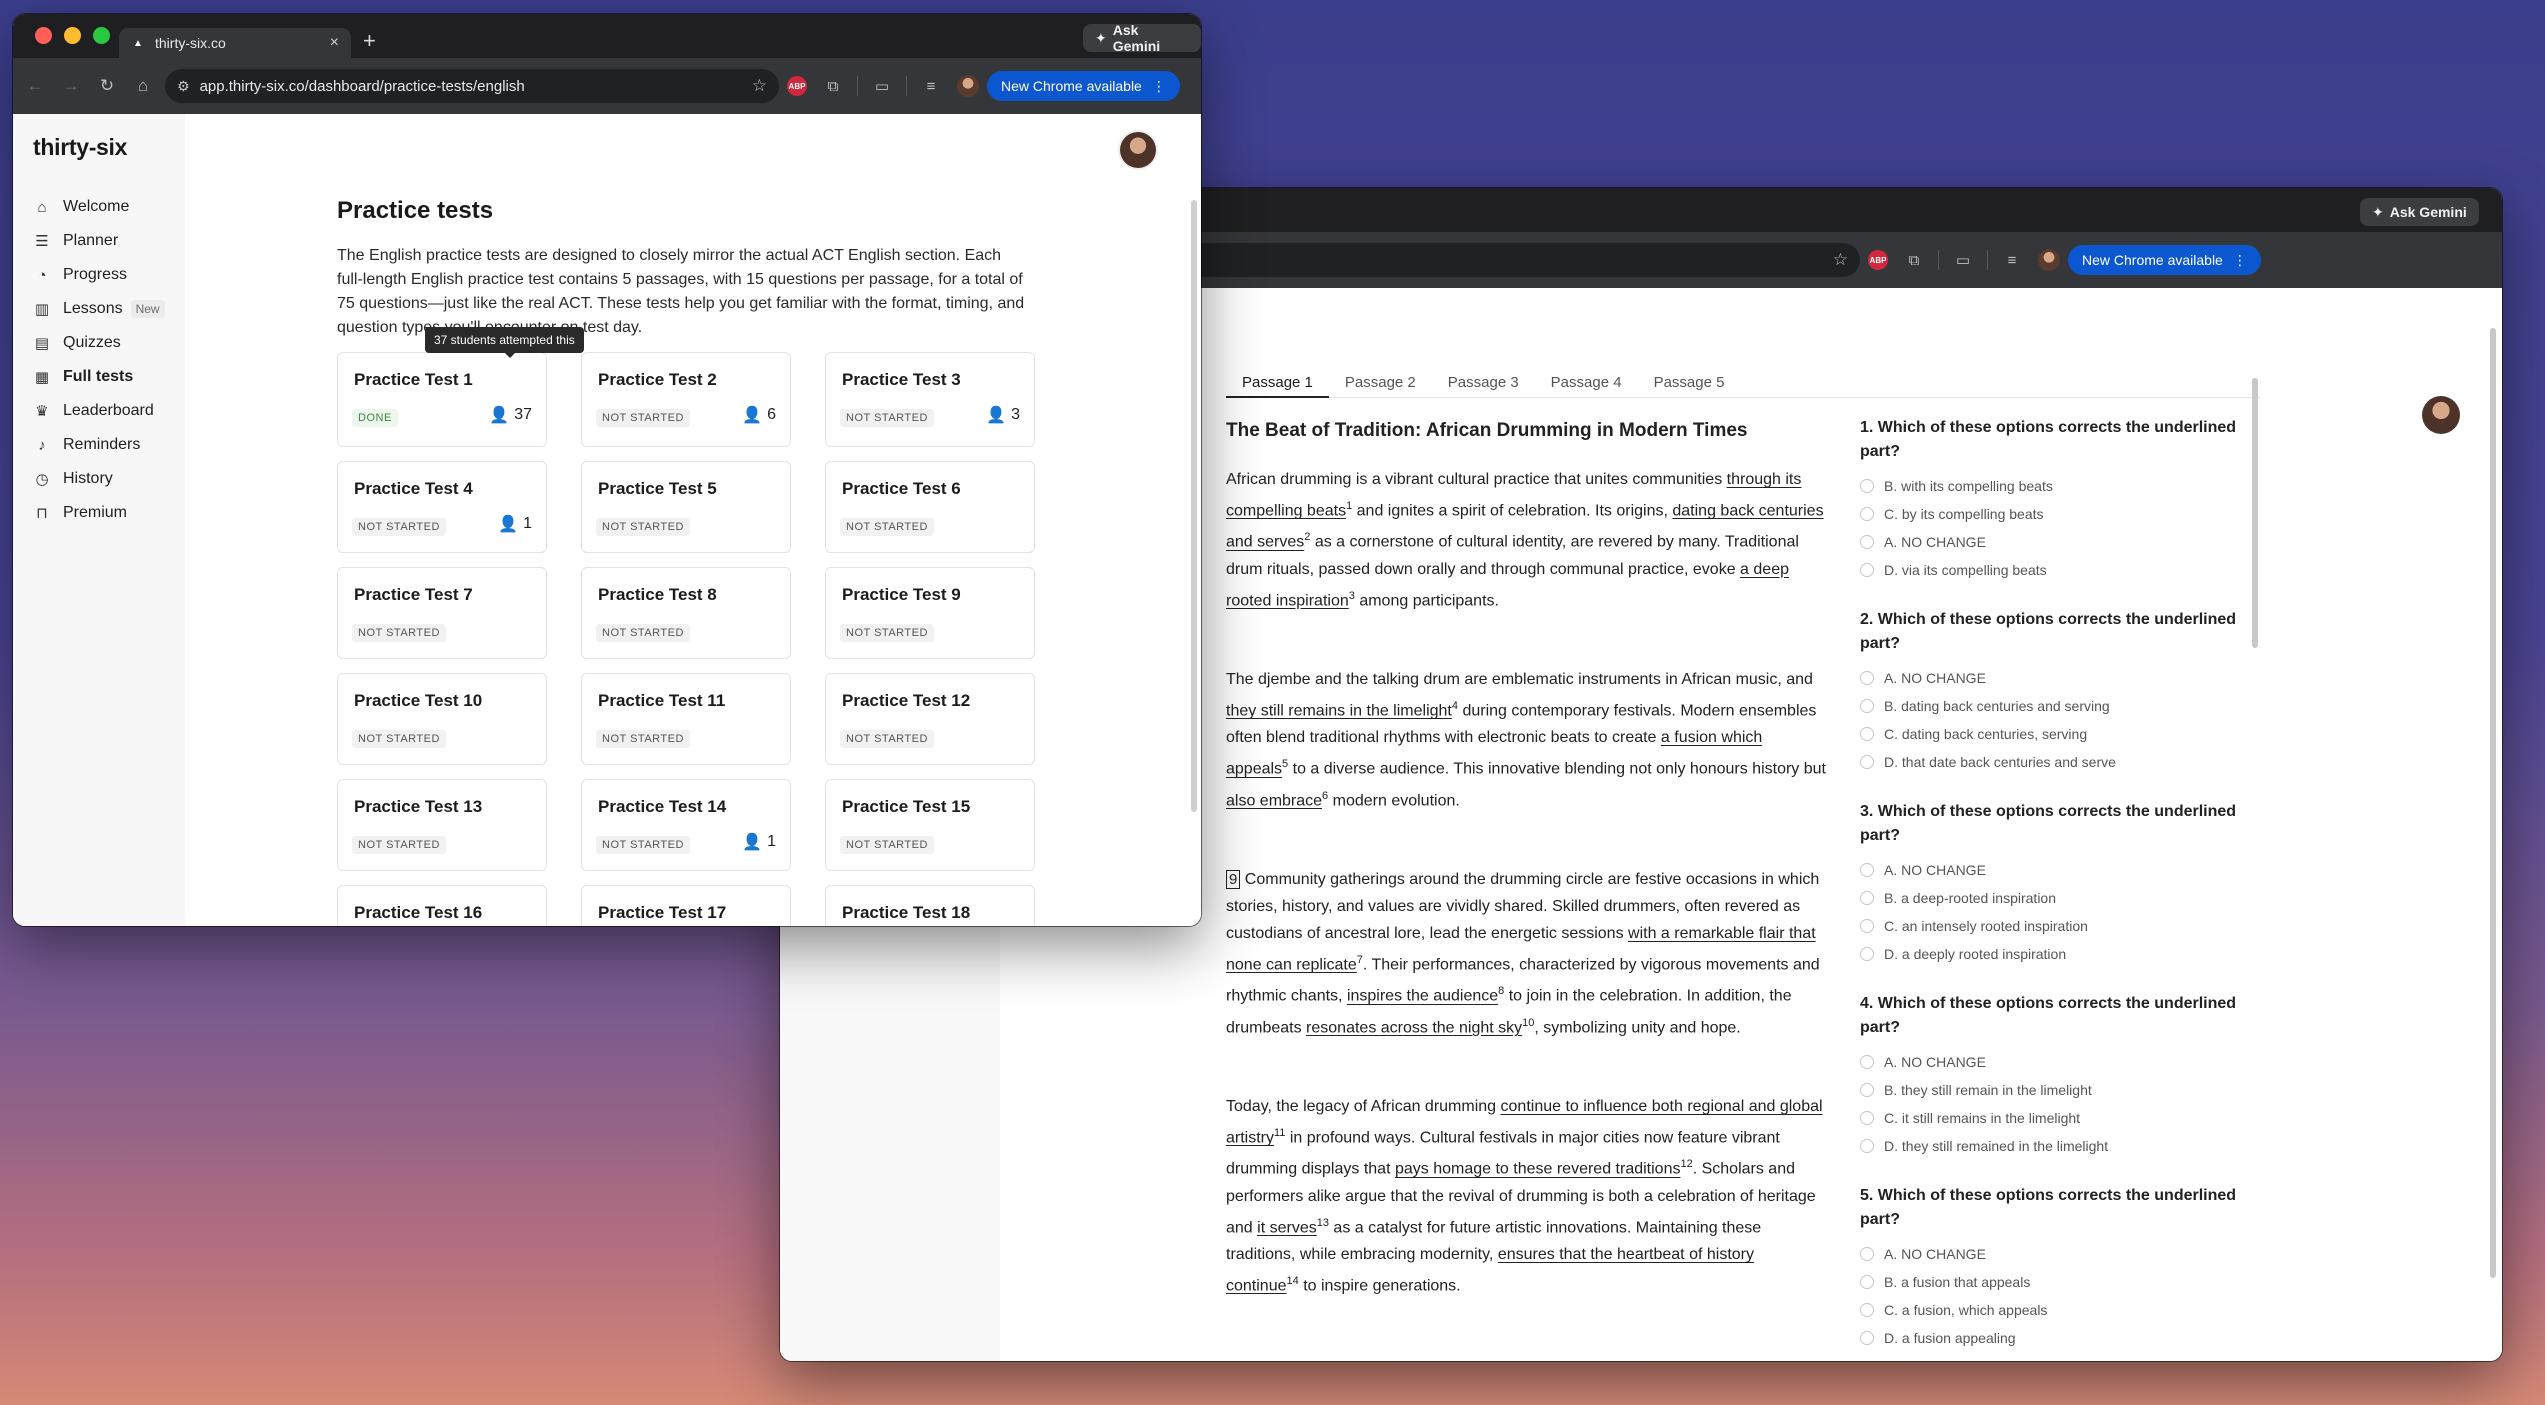 Image resolution: width=2545 pixels, height=1405 pixels. I want to click on practice-test-card: Practice Test 7 NOT STARTED, so click(442, 613).